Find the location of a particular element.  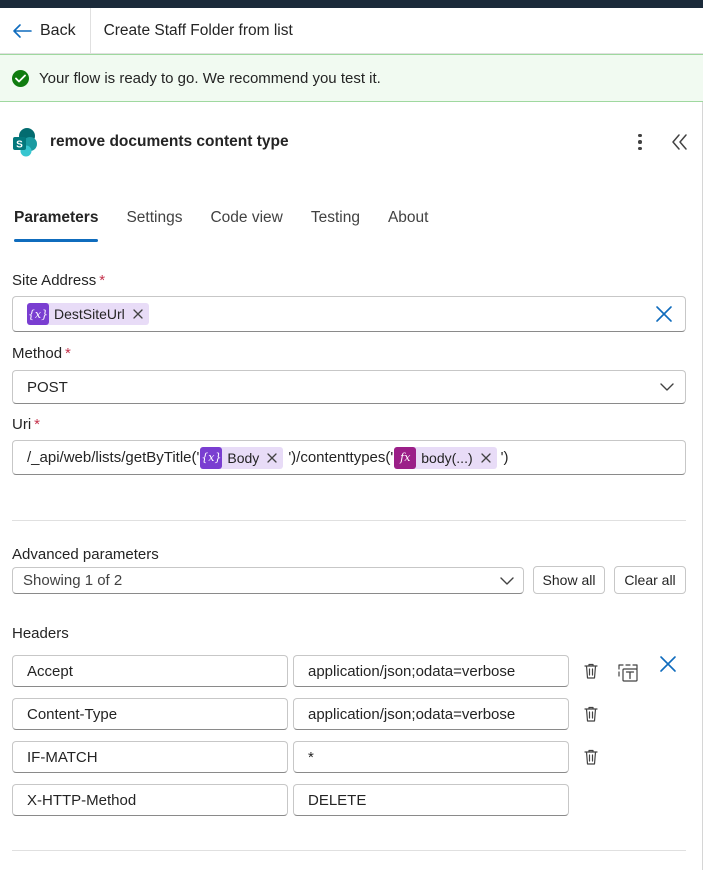

tab-parameters: Parameters is located at coordinates (56, 223).